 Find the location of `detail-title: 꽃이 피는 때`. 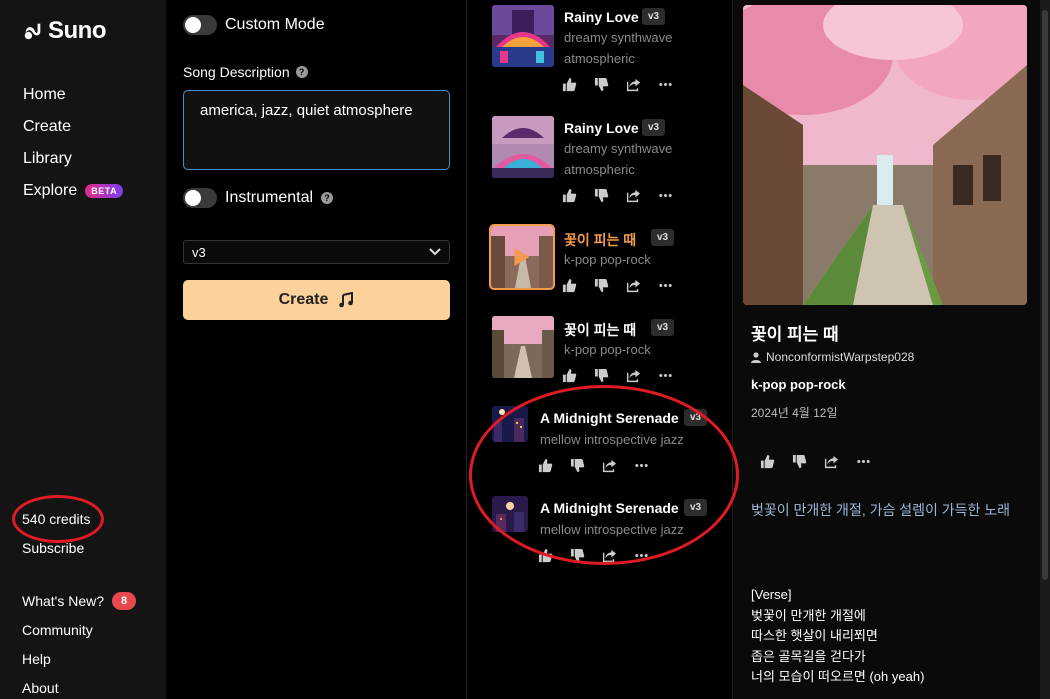

detail-title: 꽃이 피는 때 is located at coordinates (795, 334).